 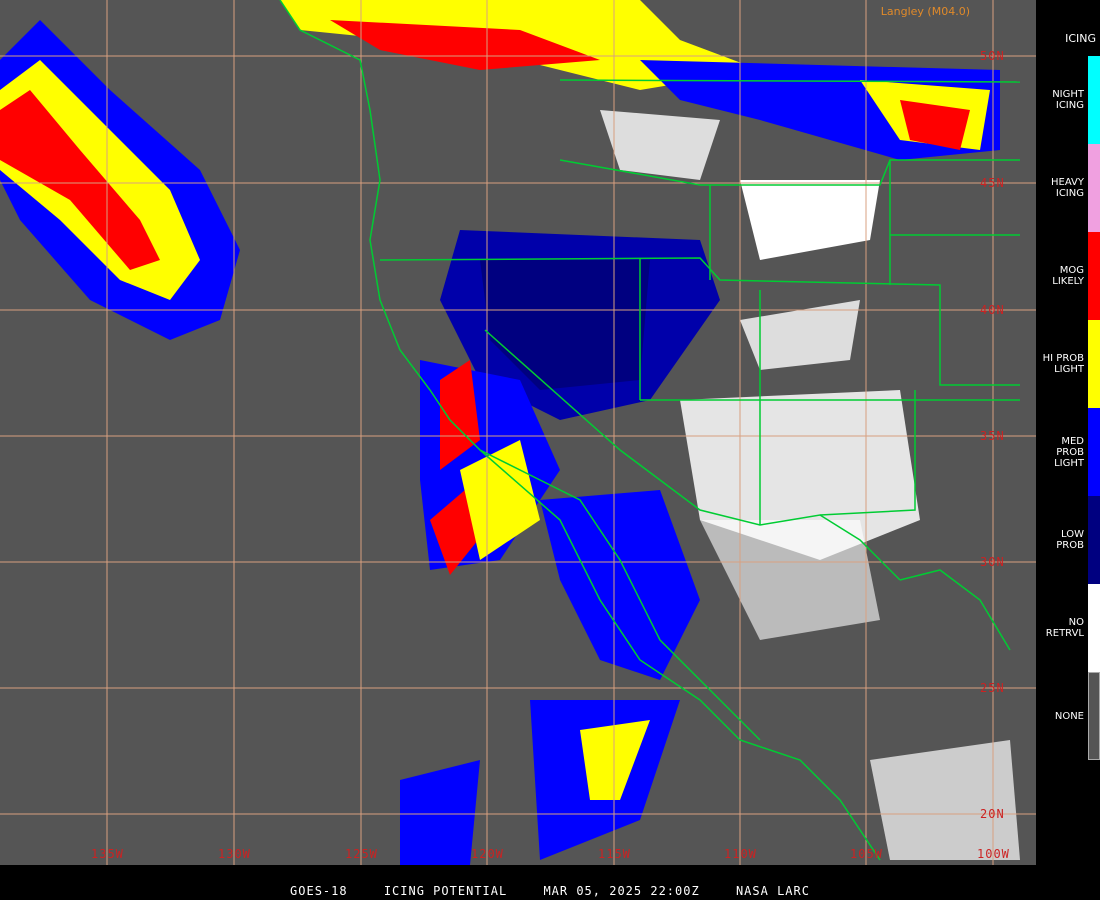 I want to click on lat-label-20n: 20N, so click(x=992, y=814).